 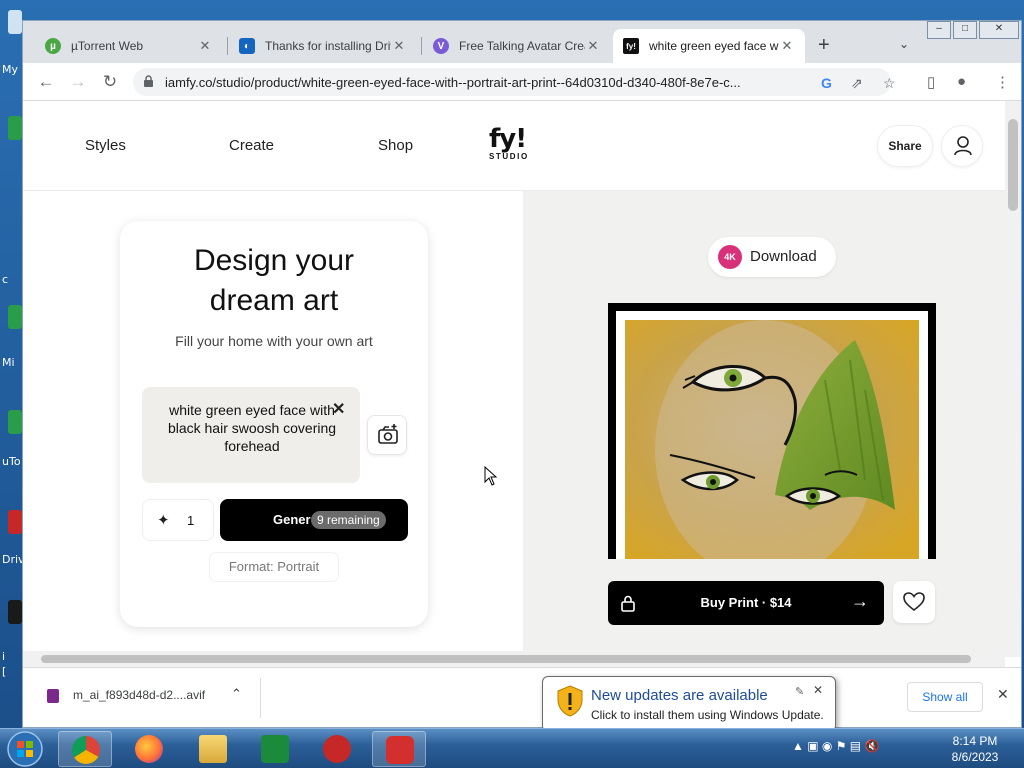 I want to click on folder-icon, so click(x=213, y=749).